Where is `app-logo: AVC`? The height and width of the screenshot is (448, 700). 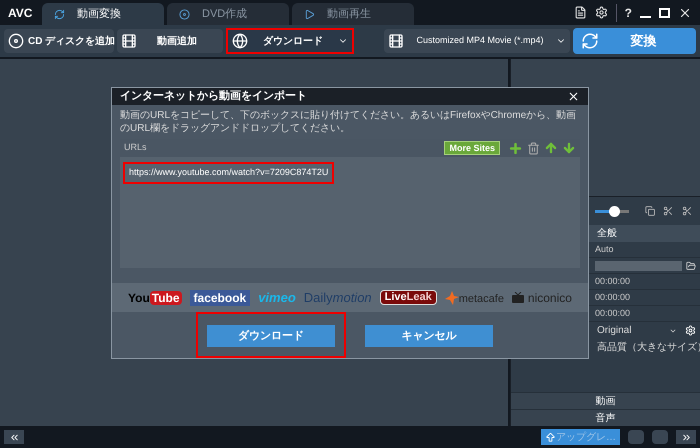
app-logo: AVC is located at coordinates (20, 13).